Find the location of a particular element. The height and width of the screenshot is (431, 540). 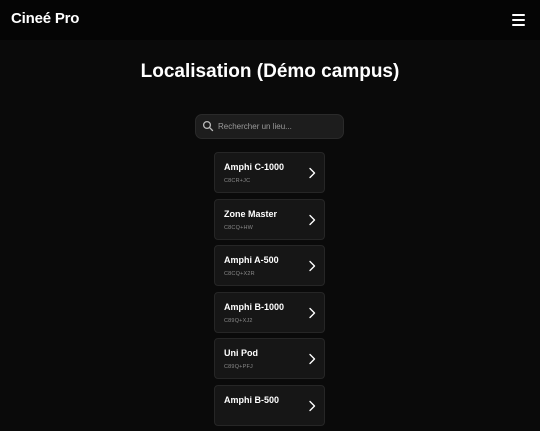

location-code: C8CQ+X2R is located at coordinates (239, 274).